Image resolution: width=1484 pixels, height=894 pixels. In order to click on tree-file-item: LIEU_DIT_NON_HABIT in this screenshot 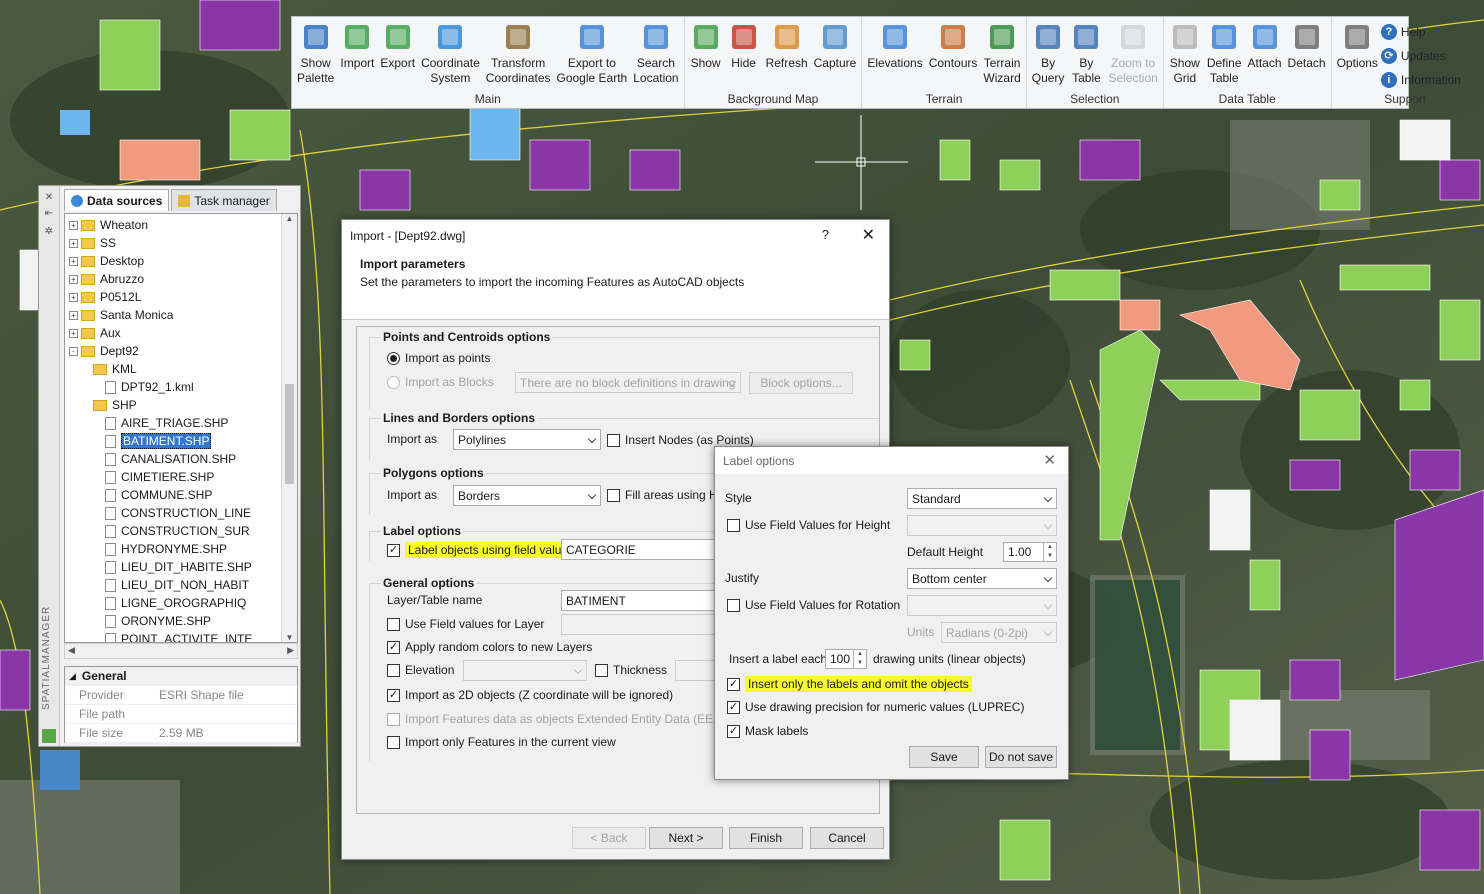, I will do `click(177, 585)`.